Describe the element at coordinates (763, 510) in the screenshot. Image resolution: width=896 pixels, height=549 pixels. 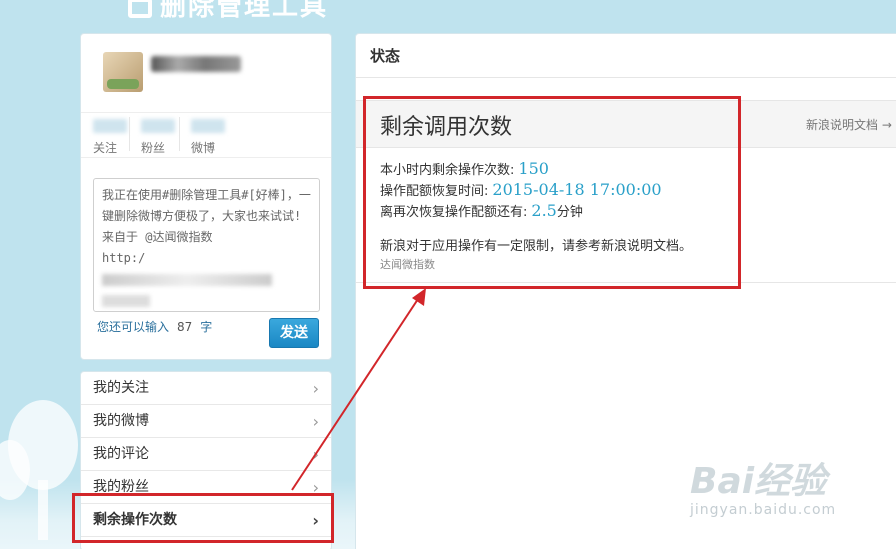
I see `watermark-url: jingyan.baidu.com` at that location.